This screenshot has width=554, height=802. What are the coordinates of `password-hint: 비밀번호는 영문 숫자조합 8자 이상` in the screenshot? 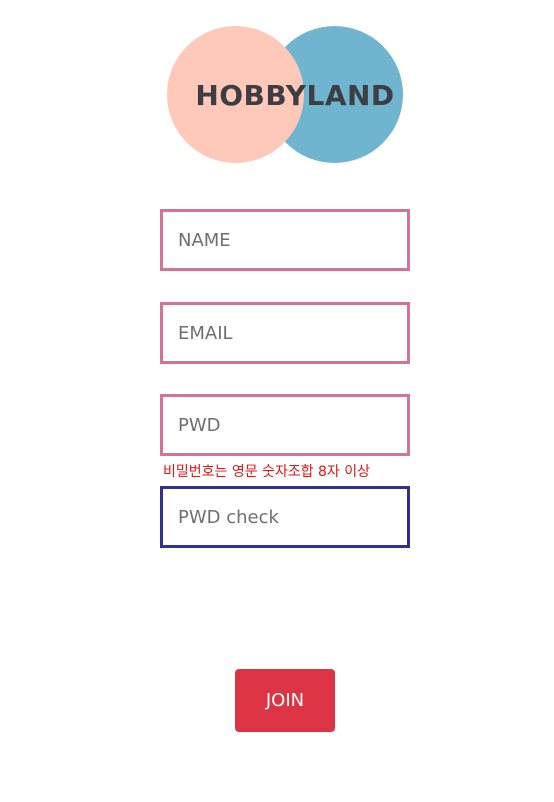 It's located at (267, 472).